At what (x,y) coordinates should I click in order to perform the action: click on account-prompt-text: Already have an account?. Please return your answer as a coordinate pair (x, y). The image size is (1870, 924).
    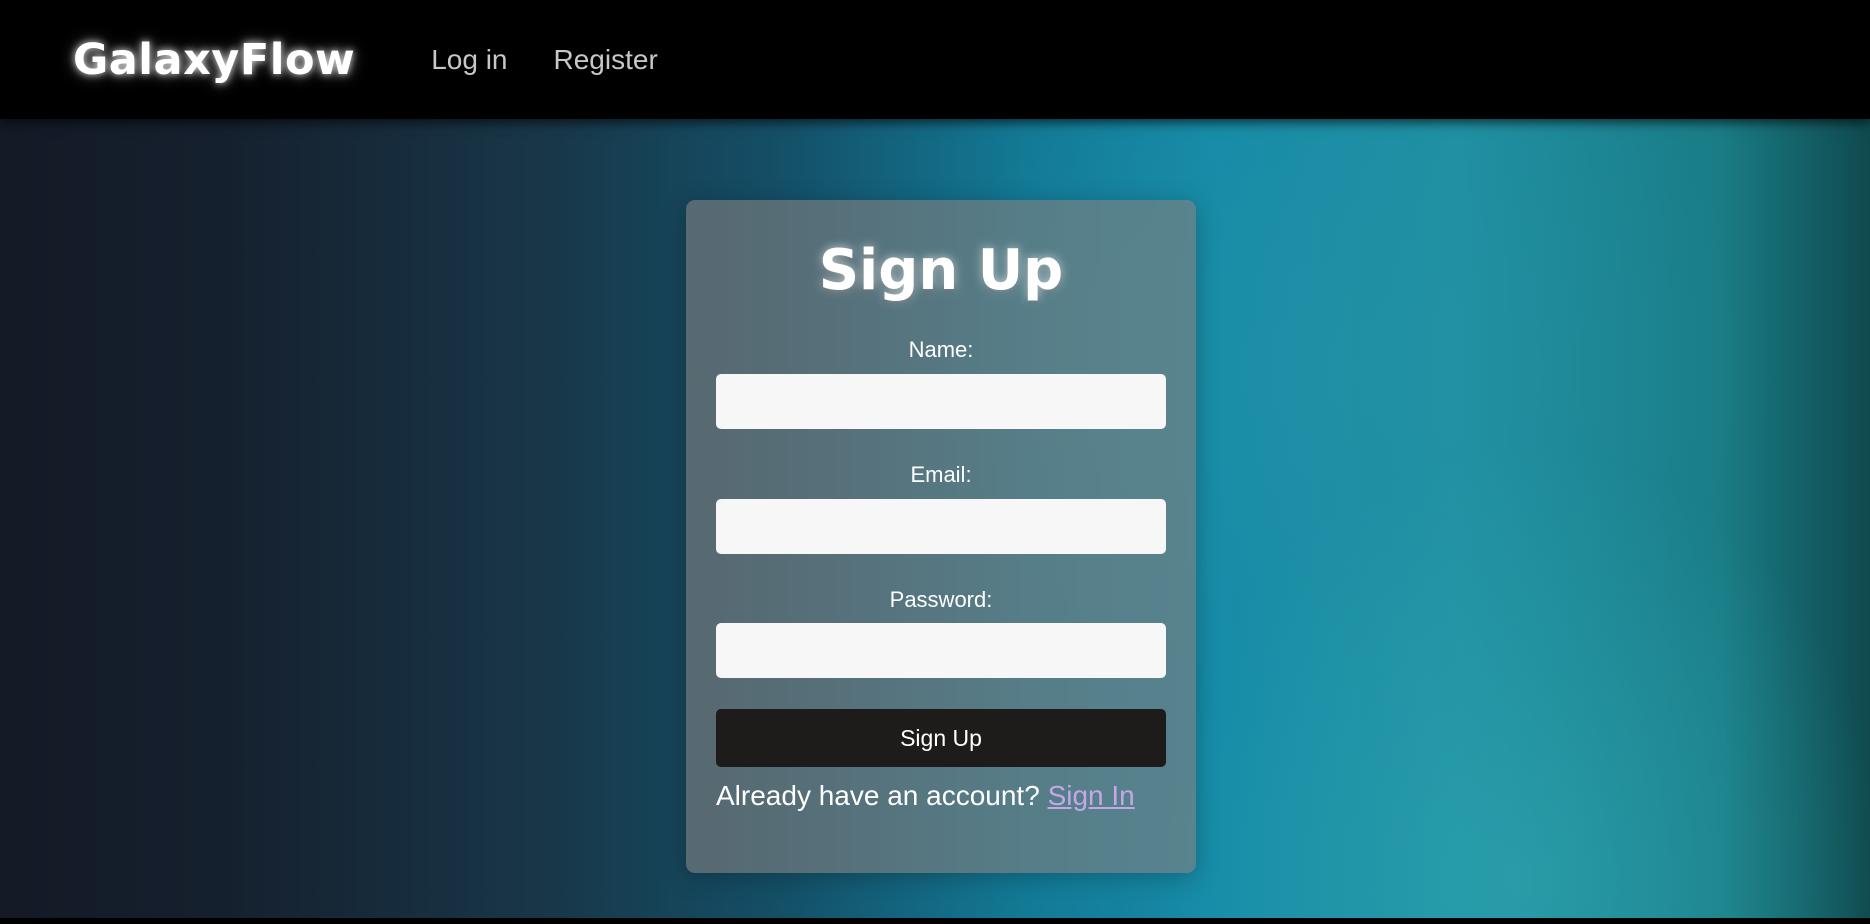
    Looking at the image, I should click on (878, 795).